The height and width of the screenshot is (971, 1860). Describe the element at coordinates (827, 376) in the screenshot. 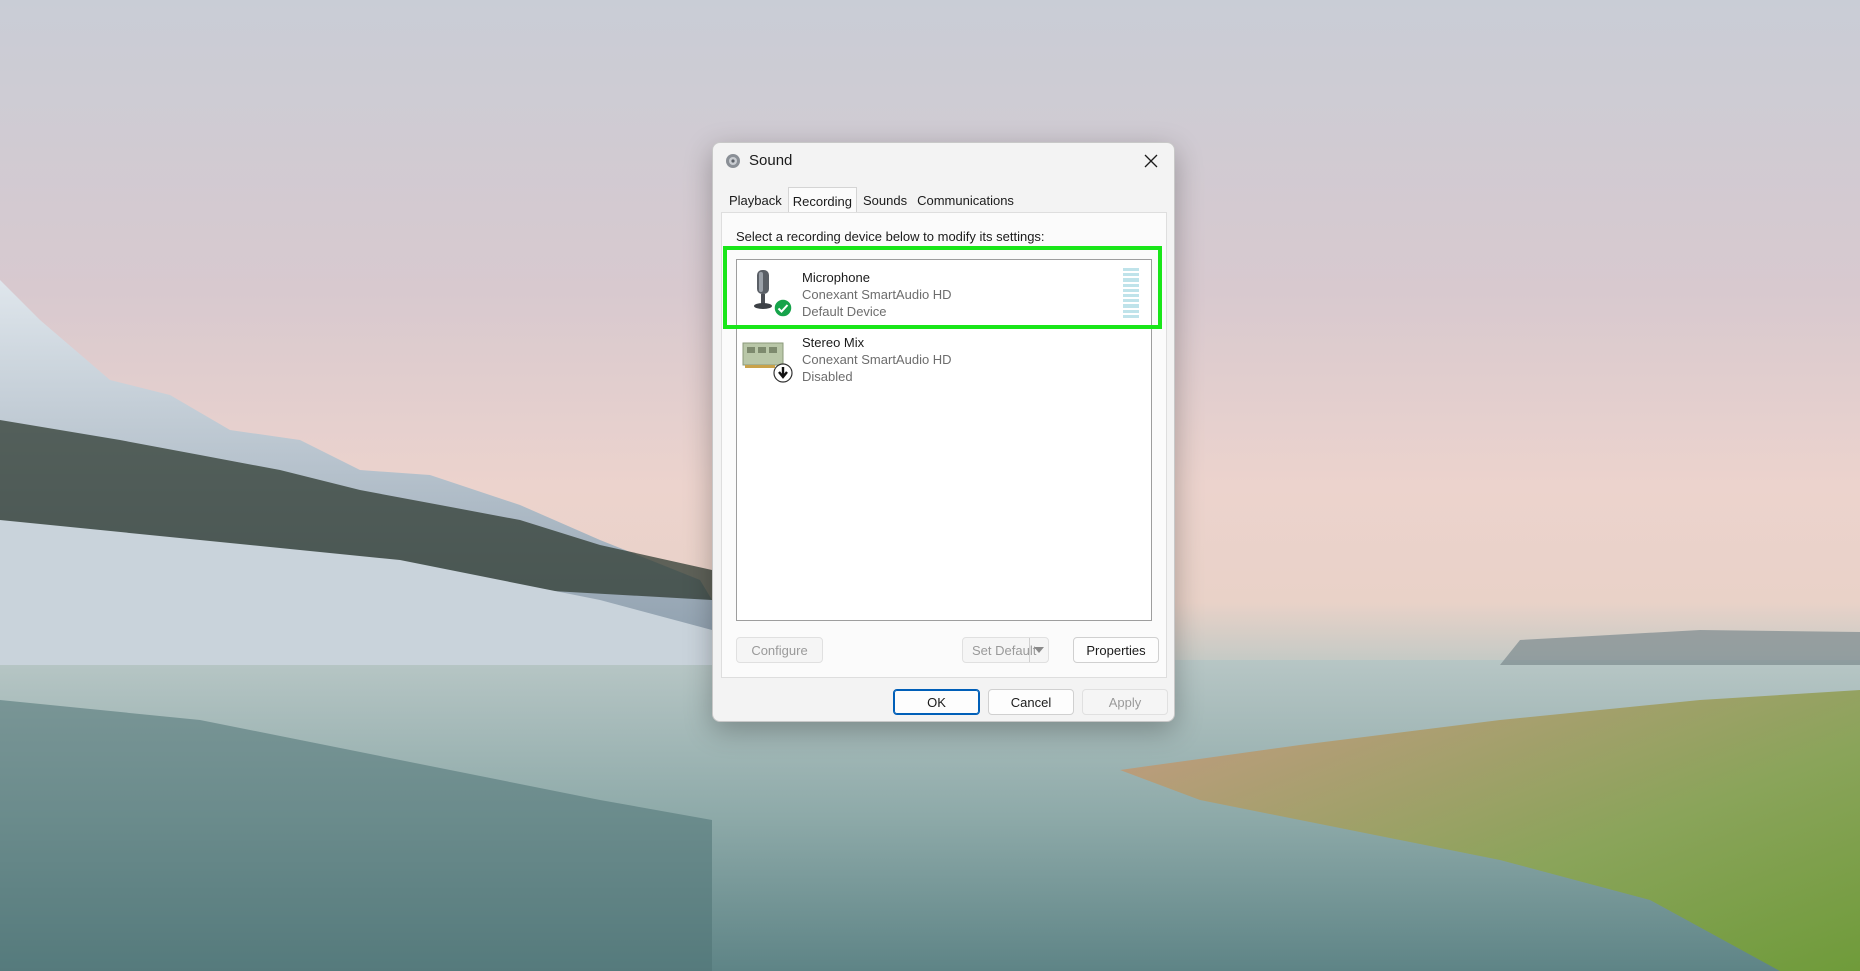

I see `device-status: Disabled` at that location.